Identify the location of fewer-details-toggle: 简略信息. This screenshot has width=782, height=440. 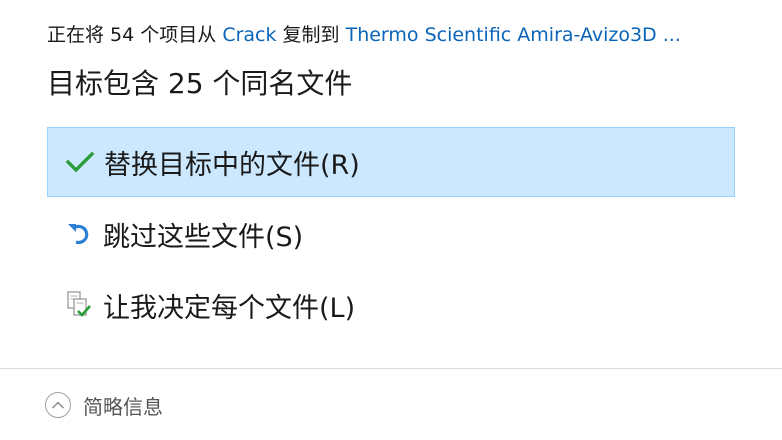
(104, 405).